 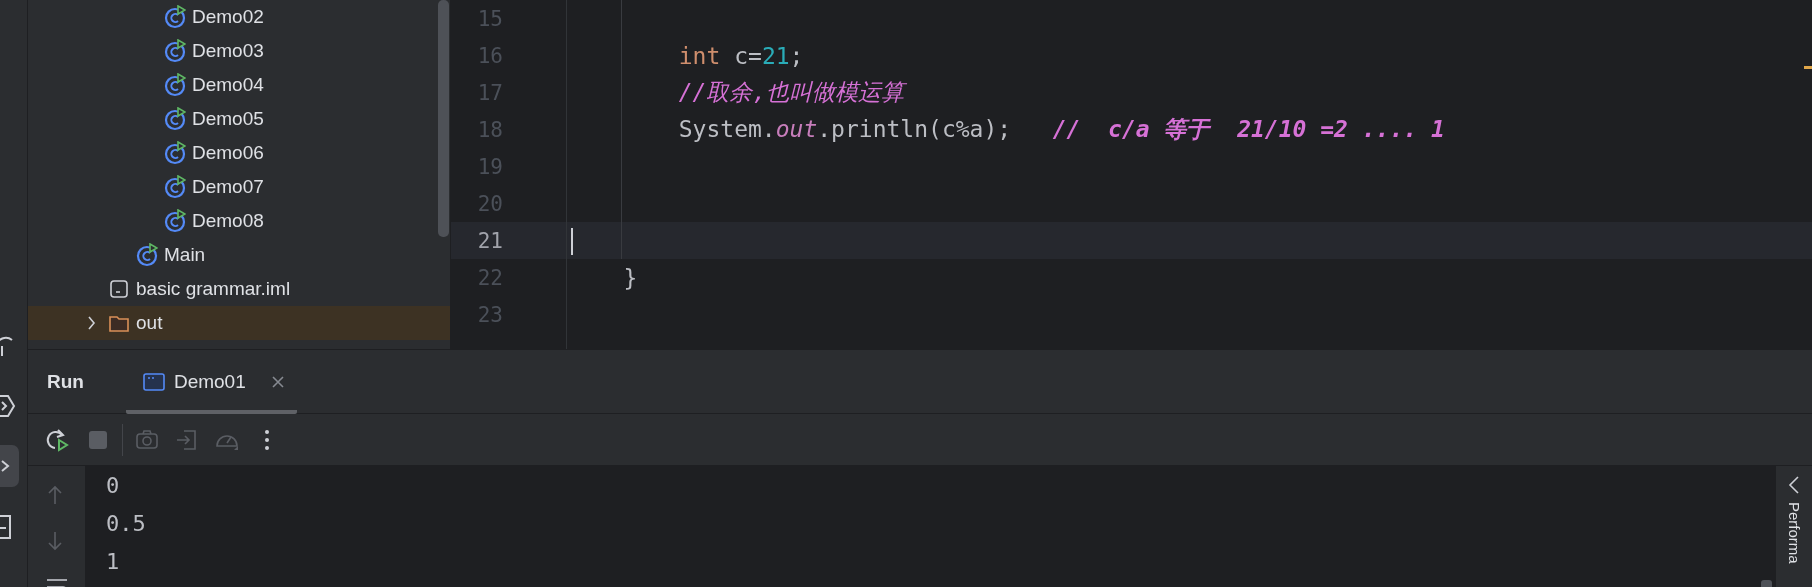 I want to click on tree-item: Demo03, so click(x=239, y=51).